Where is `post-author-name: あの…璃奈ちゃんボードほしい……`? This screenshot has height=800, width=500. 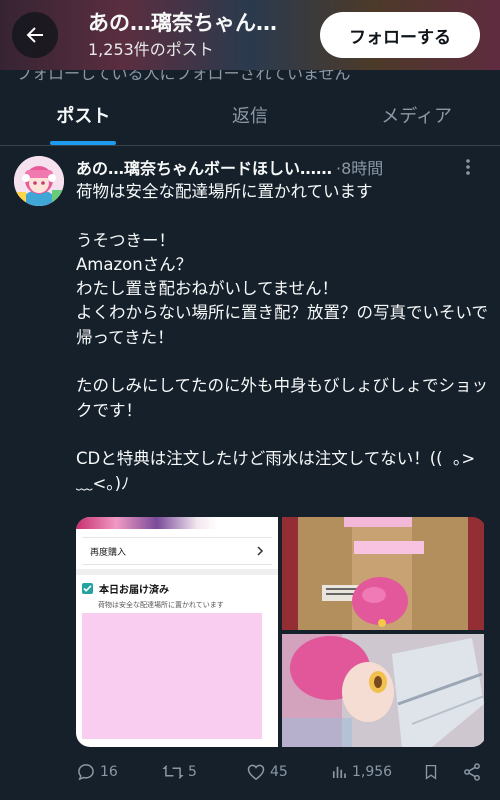
post-author-name: あの…璃奈ちゃんボードほしい…… is located at coordinates (204, 167).